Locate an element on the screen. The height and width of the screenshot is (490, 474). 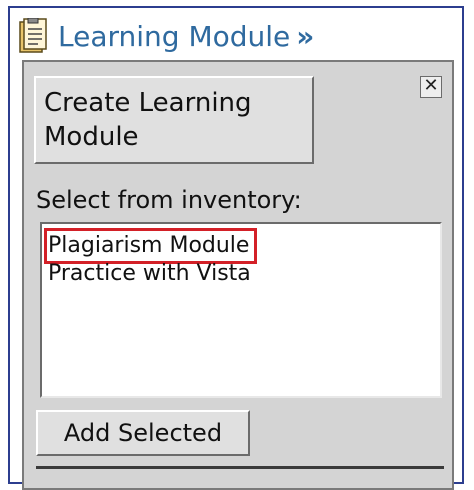
create-learning-module-button: Create Learning Module is located at coordinates (174, 120).